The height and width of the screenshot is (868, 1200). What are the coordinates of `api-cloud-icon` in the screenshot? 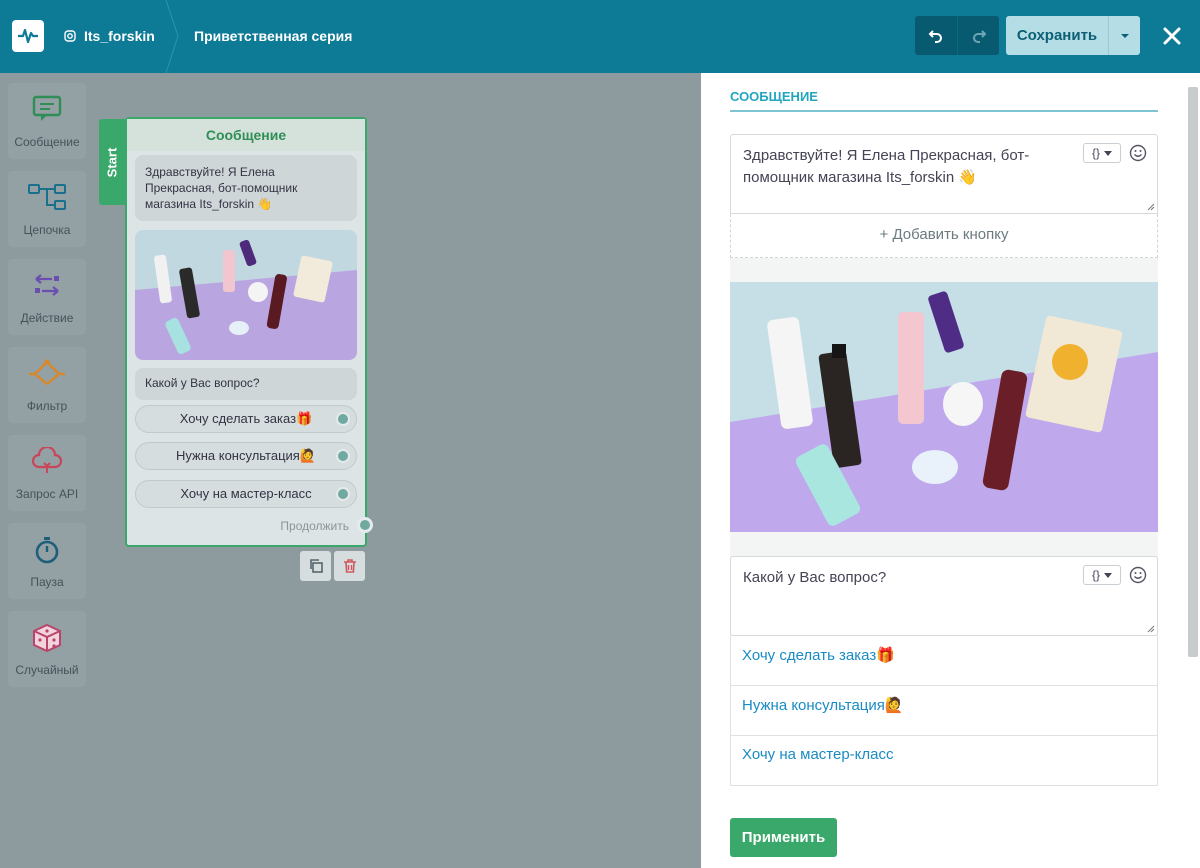 It's located at (47, 460).